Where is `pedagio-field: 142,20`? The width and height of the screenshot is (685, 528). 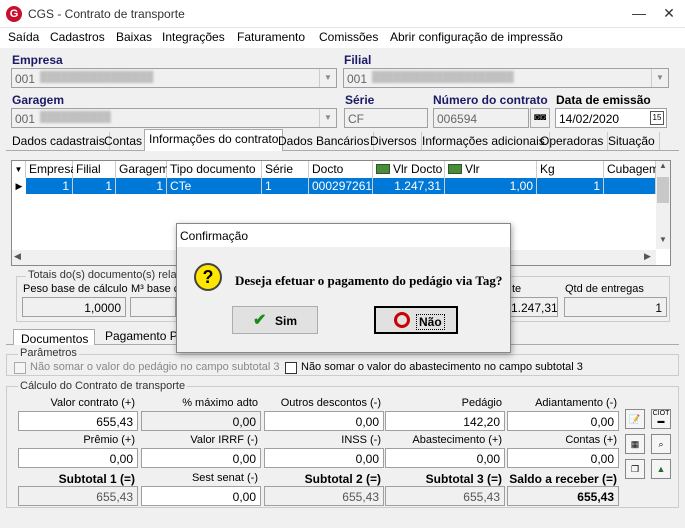 pedagio-field: 142,20 is located at coordinates (445, 421).